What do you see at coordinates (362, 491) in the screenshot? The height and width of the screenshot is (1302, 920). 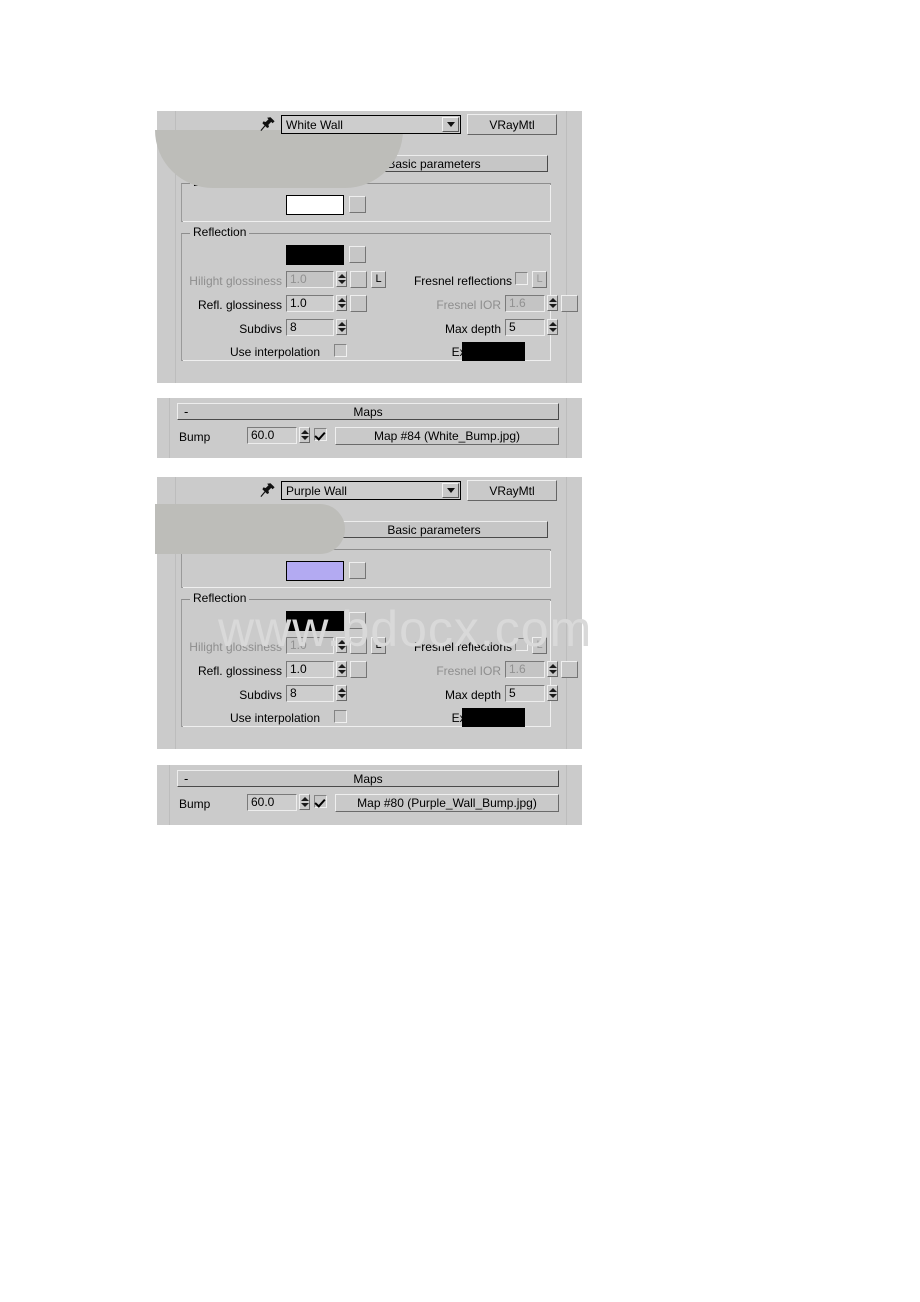 I see `material-name-value: Purple Wall` at bounding box center [362, 491].